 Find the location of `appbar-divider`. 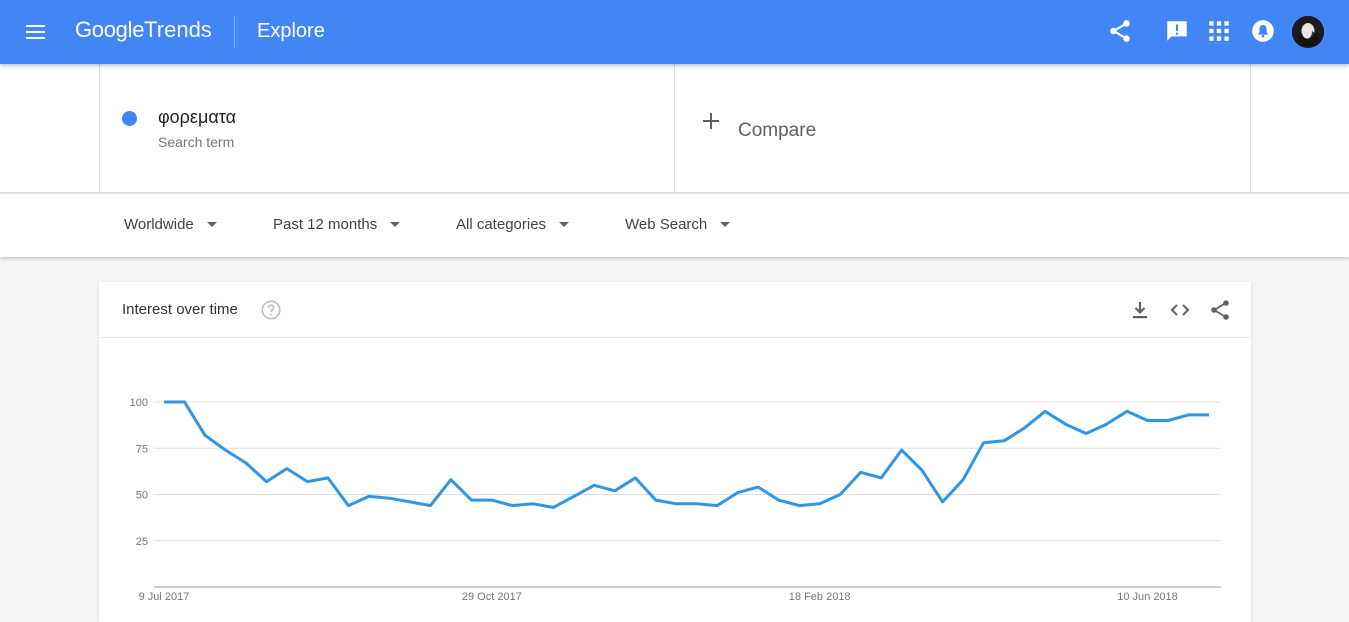

appbar-divider is located at coordinates (234, 32).